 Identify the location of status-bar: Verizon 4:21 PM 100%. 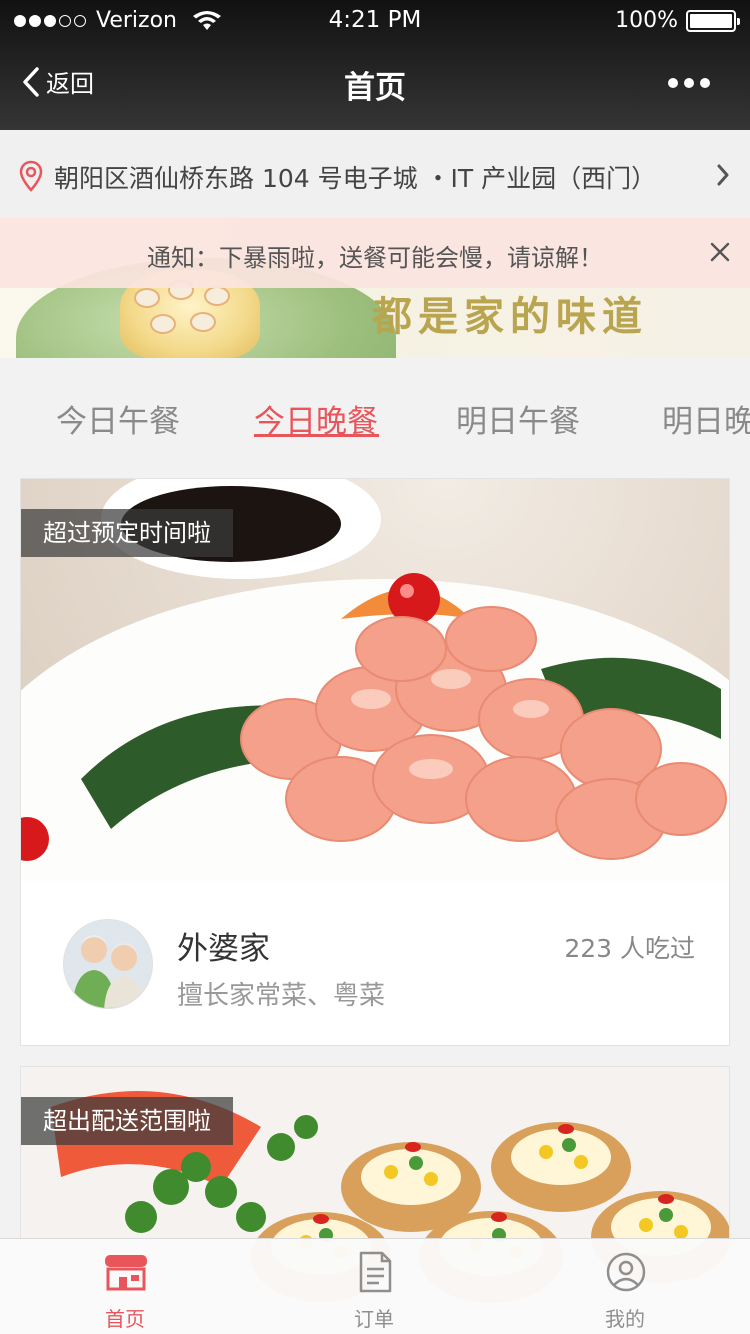
(375, 20).